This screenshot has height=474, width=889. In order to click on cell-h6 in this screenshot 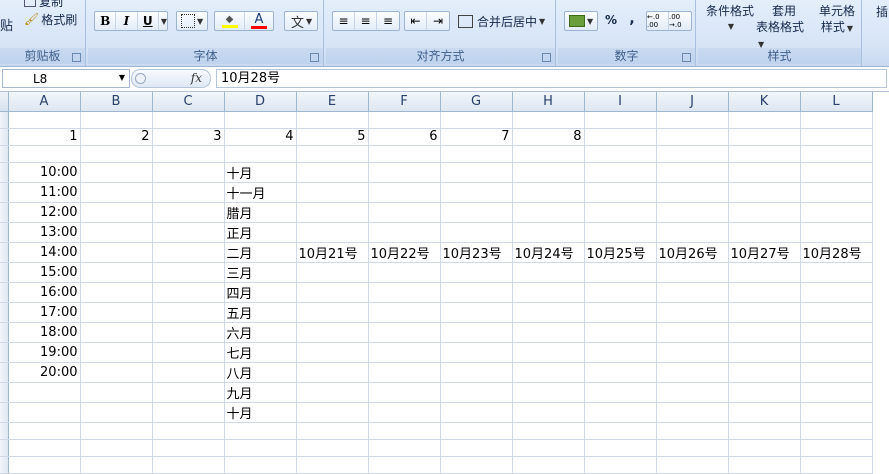, I will do `click(548, 212)`.